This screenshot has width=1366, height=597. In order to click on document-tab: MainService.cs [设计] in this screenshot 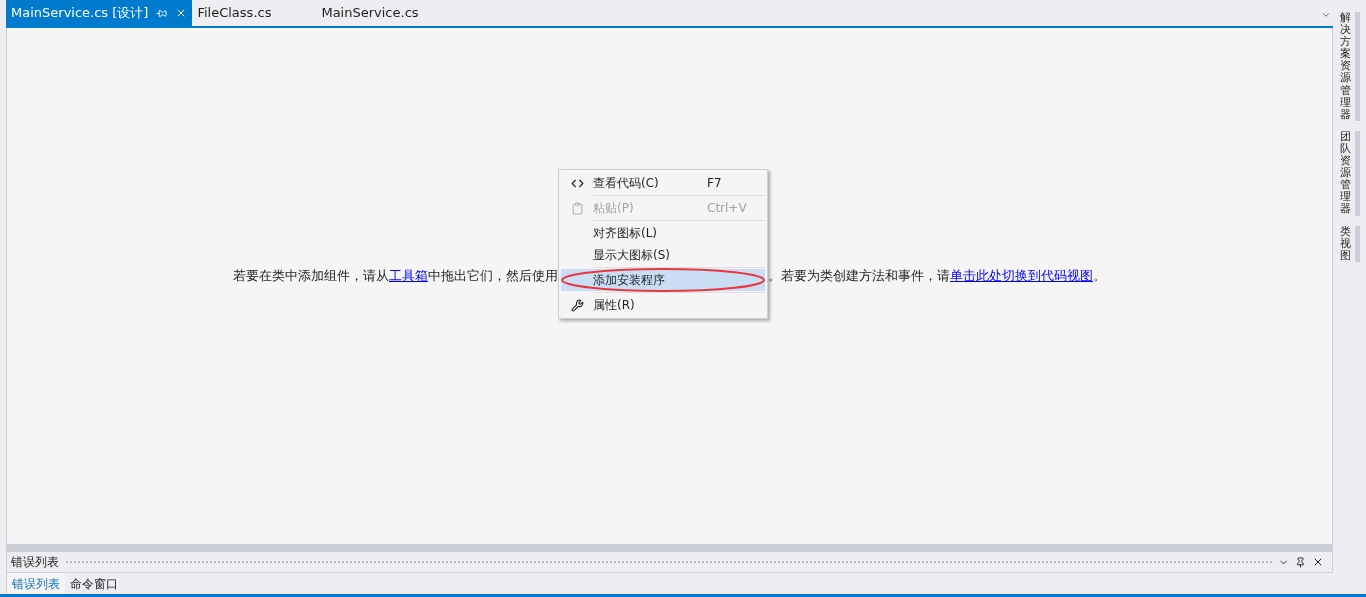, I will do `click(99, 13)`.